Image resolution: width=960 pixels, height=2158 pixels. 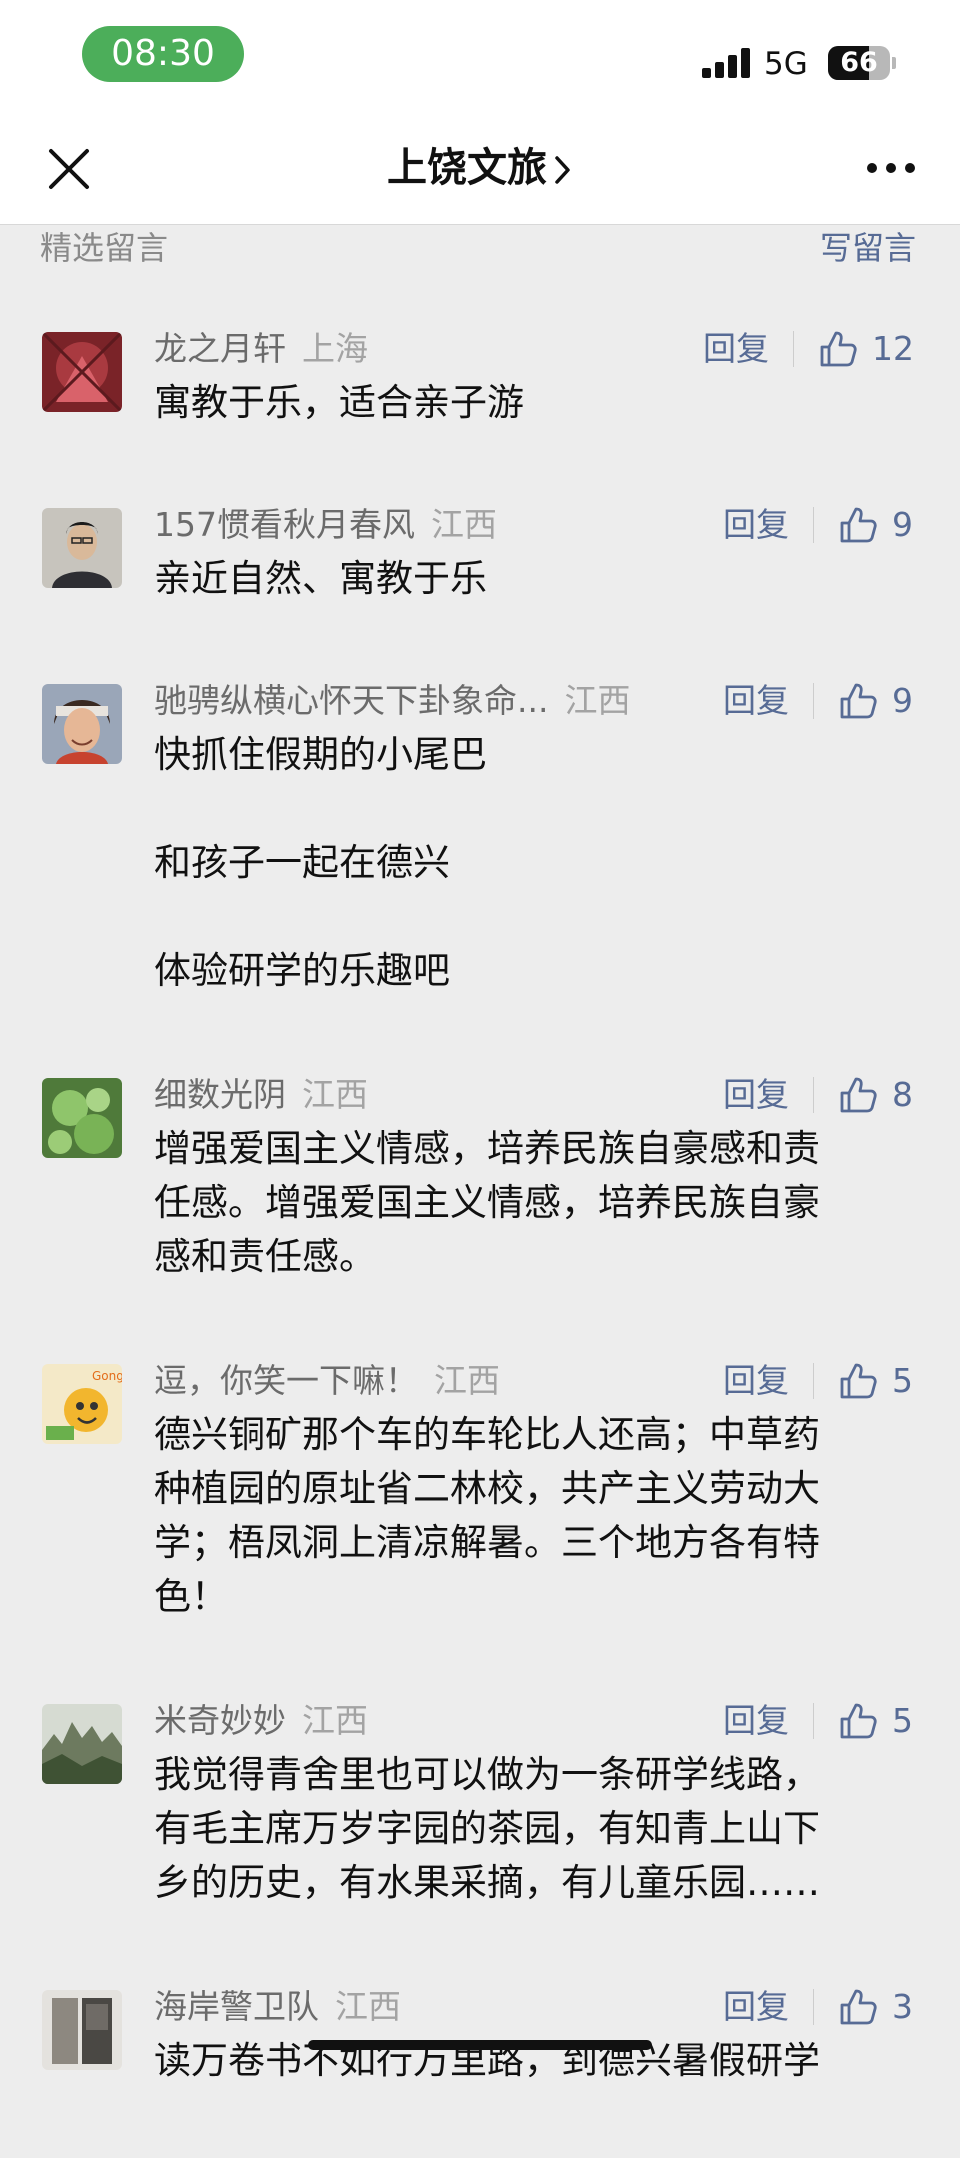 I want to click on account-title: 上饶文旅, so click(x=480, y=168).